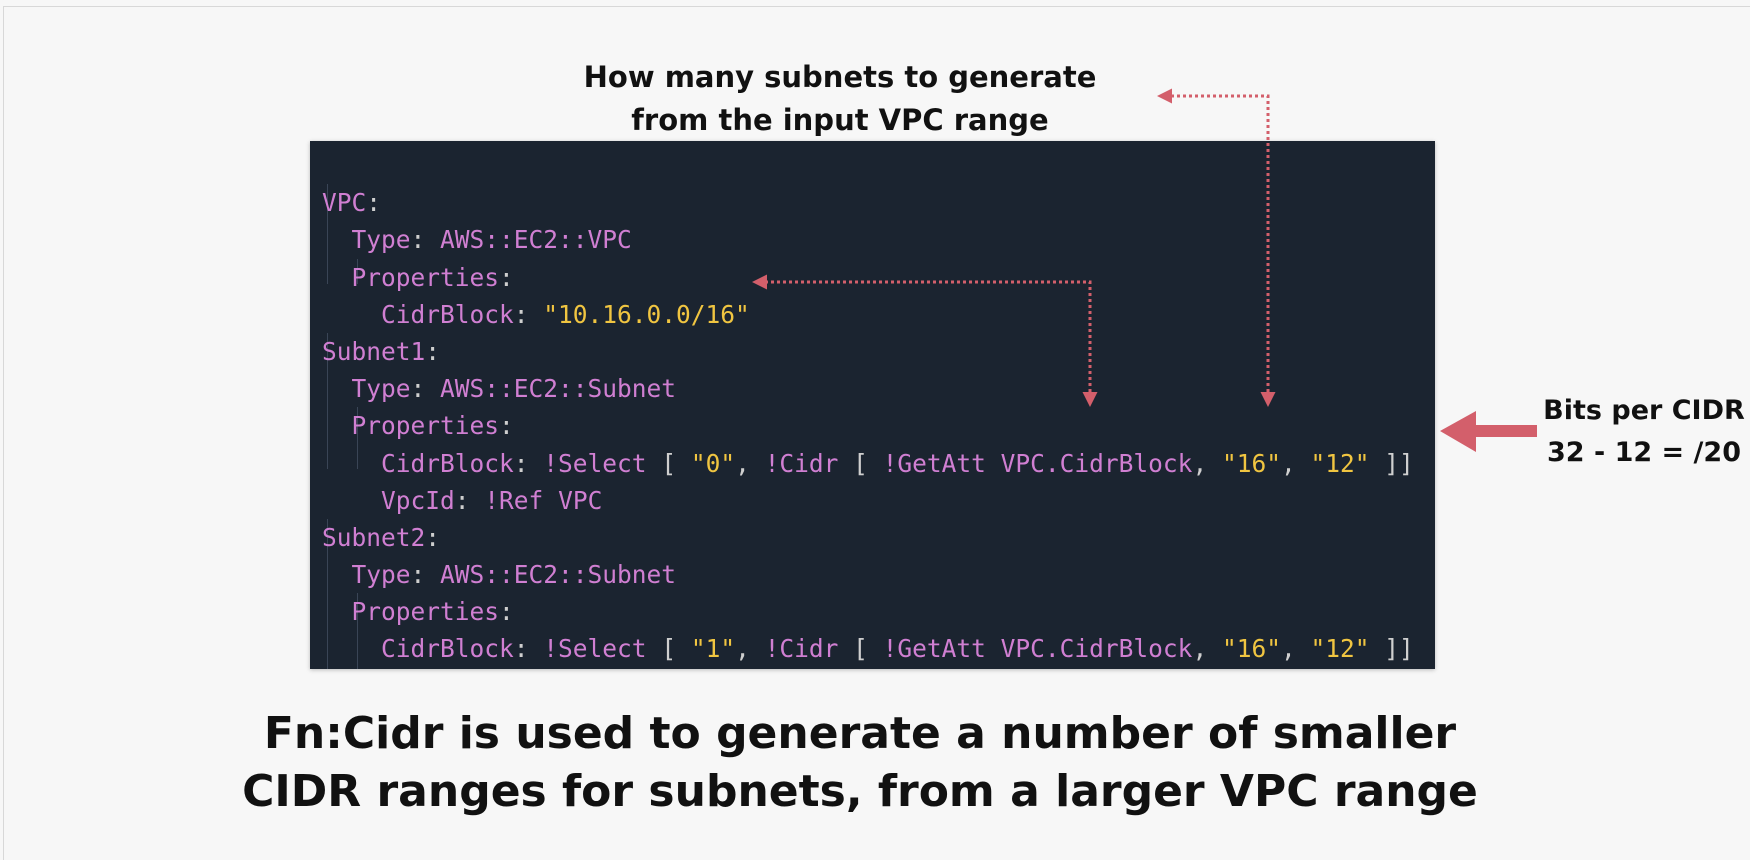  I want to click on bits-per-cidr-annotation-line1: Bits per CIDR, so click(1644, 410).